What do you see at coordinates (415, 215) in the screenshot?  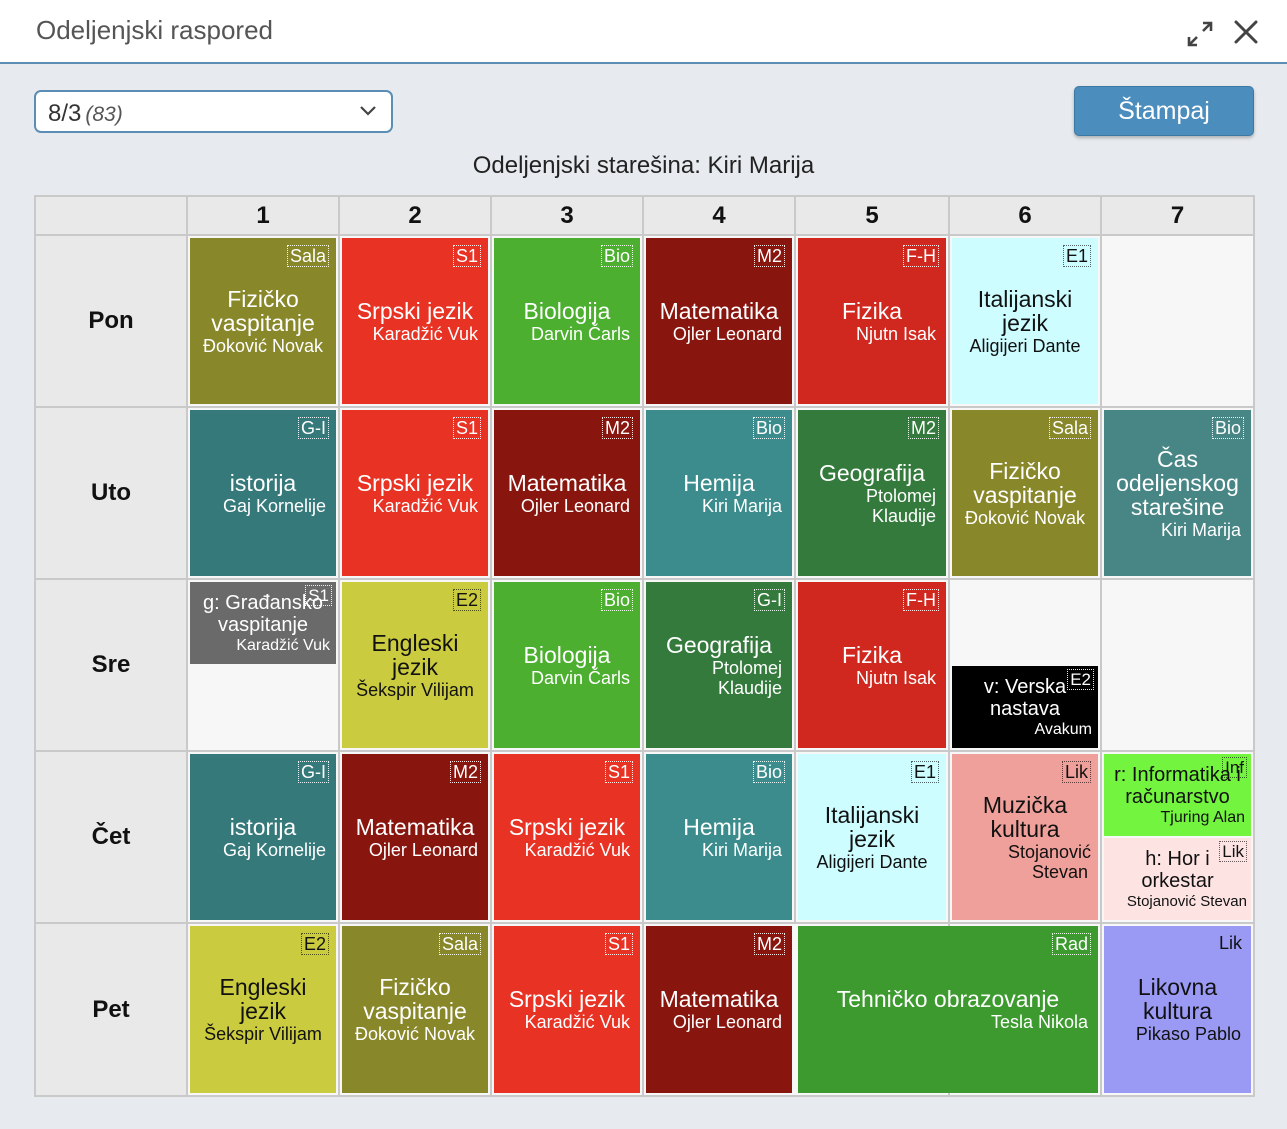 I see `period-header: 2` at bounding box center [415, 215].